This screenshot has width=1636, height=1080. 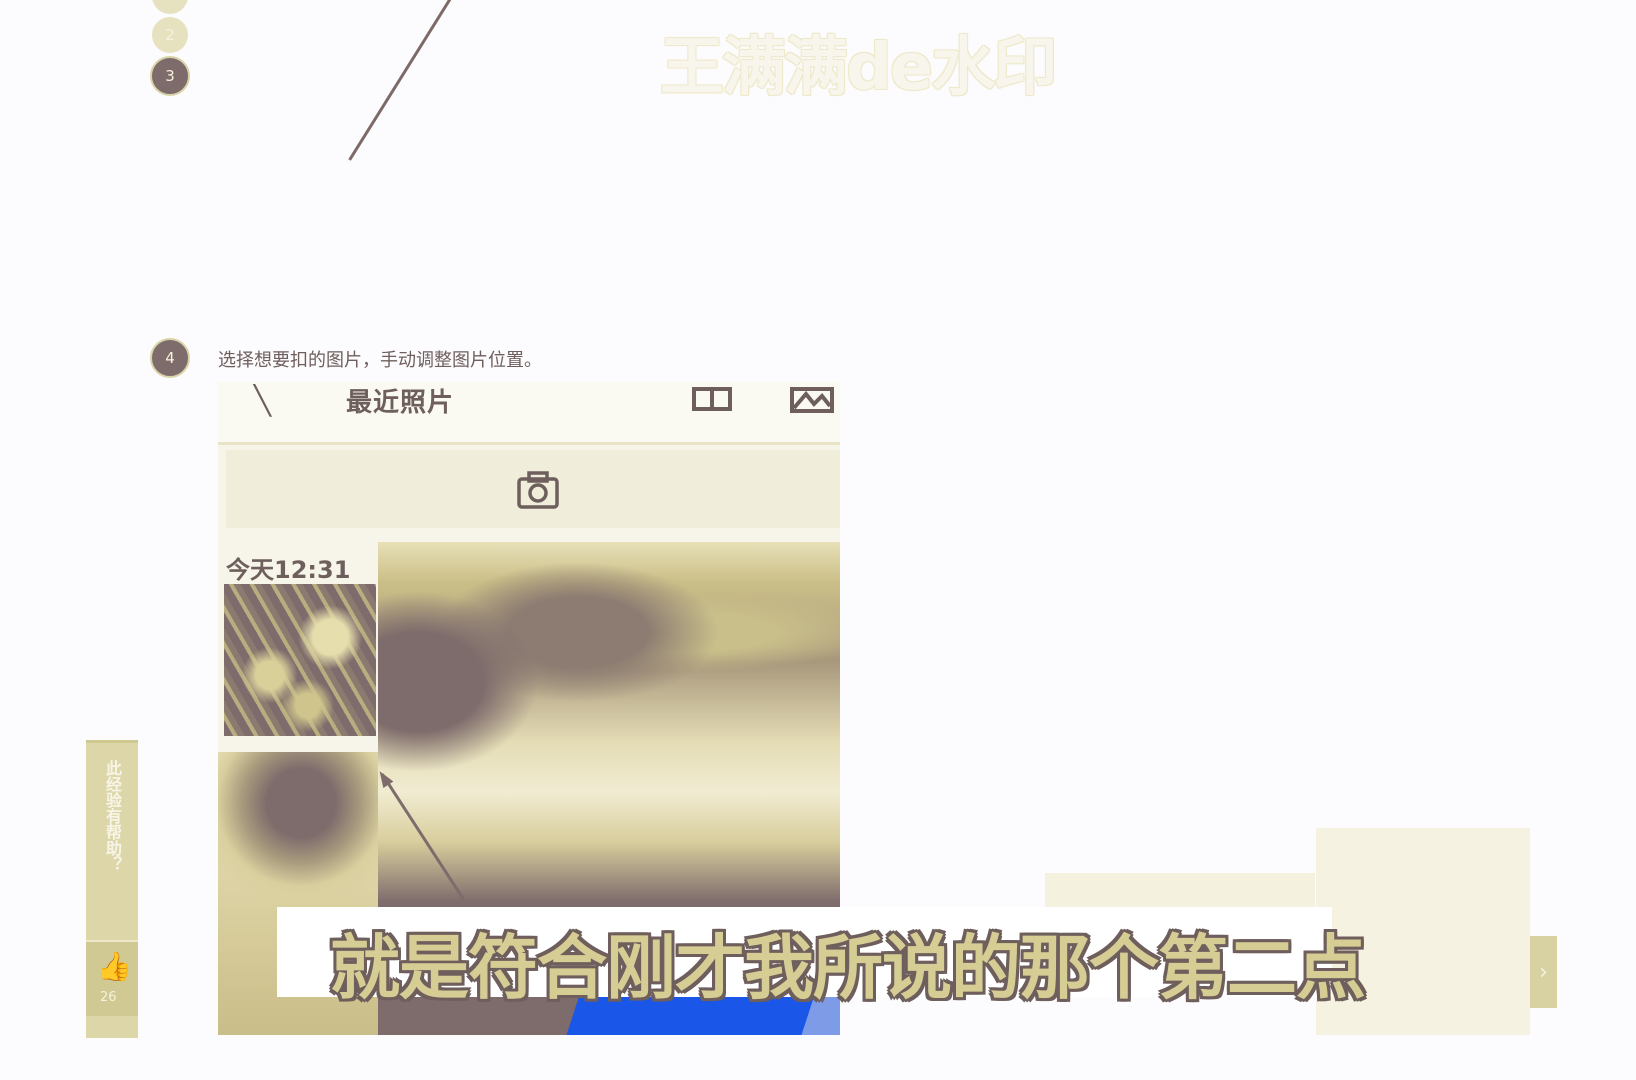 What do you see at coordinates (812, 400) in the screenshot?
I see `gallery-icon` at bounding box center [812, 400].